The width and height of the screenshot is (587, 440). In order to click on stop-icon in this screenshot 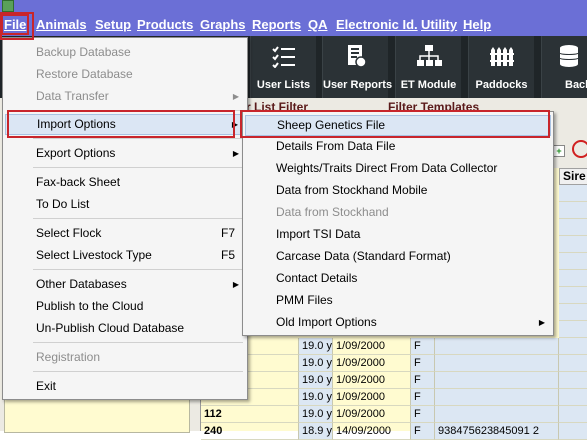, I will do `click(579, 149)`.